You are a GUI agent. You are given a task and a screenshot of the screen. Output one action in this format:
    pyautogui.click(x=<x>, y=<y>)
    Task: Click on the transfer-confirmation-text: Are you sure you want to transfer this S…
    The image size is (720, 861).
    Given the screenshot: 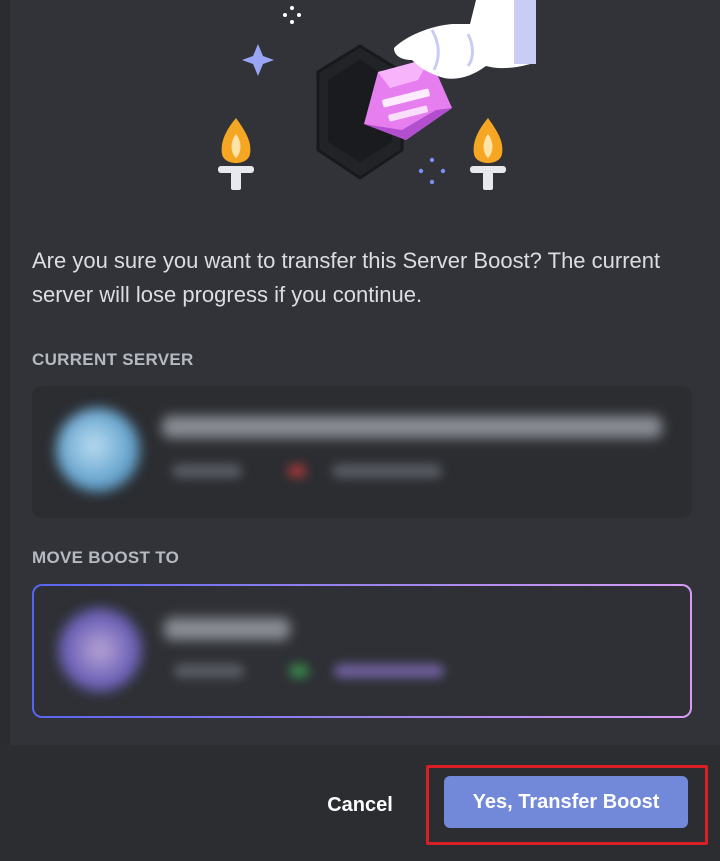 What is the action you would take?
    pyautogui.click(x=346, y=277)
    